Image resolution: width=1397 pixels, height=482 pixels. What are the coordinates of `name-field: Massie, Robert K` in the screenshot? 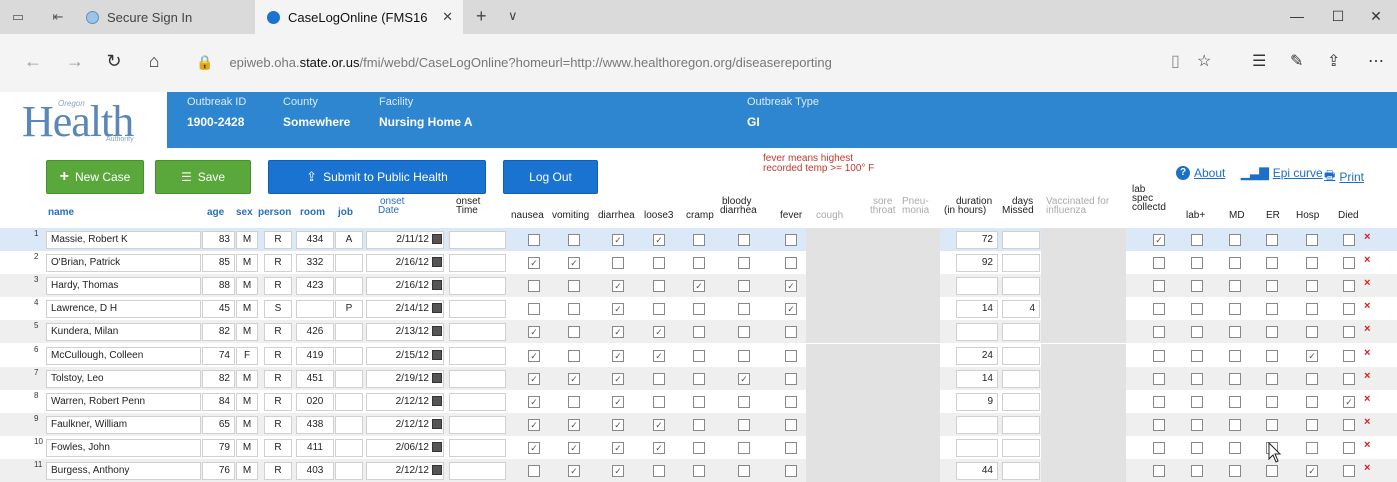 It's located at (123, 240).